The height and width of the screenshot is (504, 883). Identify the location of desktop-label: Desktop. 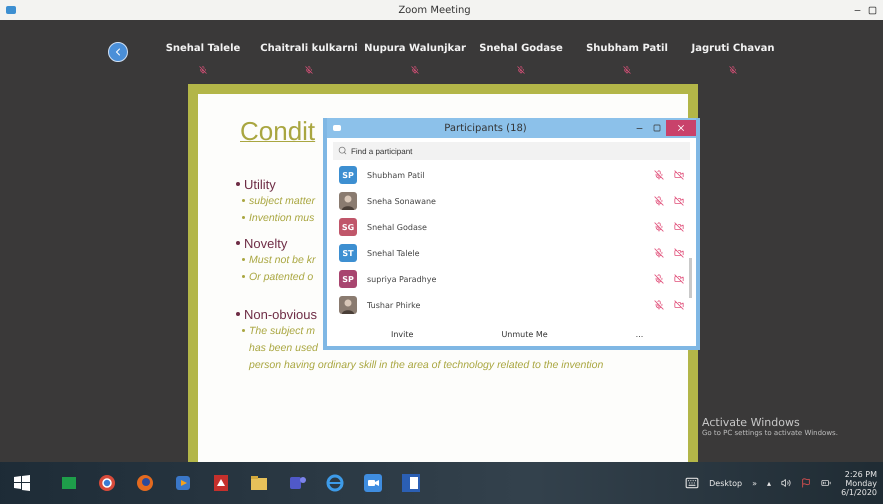
(725, 483).